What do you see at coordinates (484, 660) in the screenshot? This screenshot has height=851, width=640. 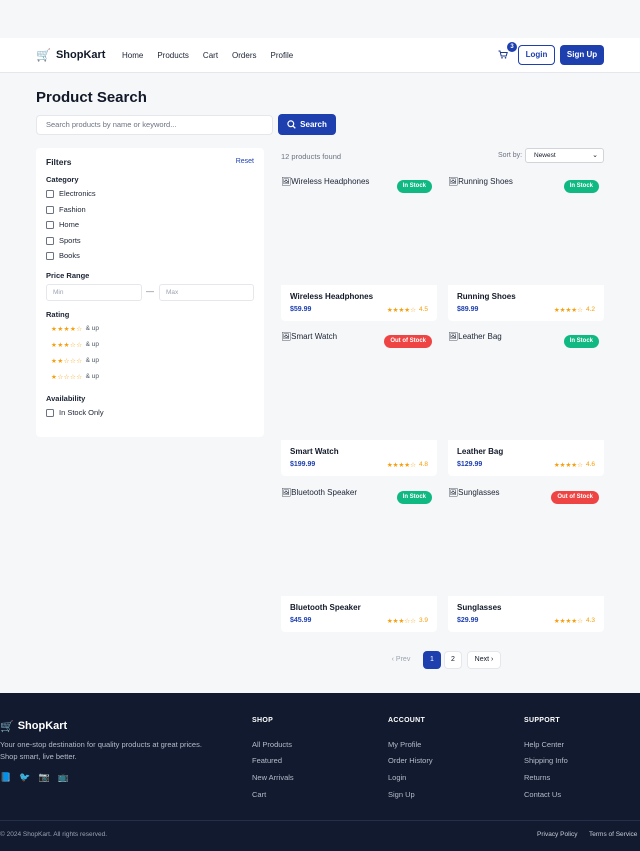 I see `next-page-button: Next ›` at bounding box center [484, 660].